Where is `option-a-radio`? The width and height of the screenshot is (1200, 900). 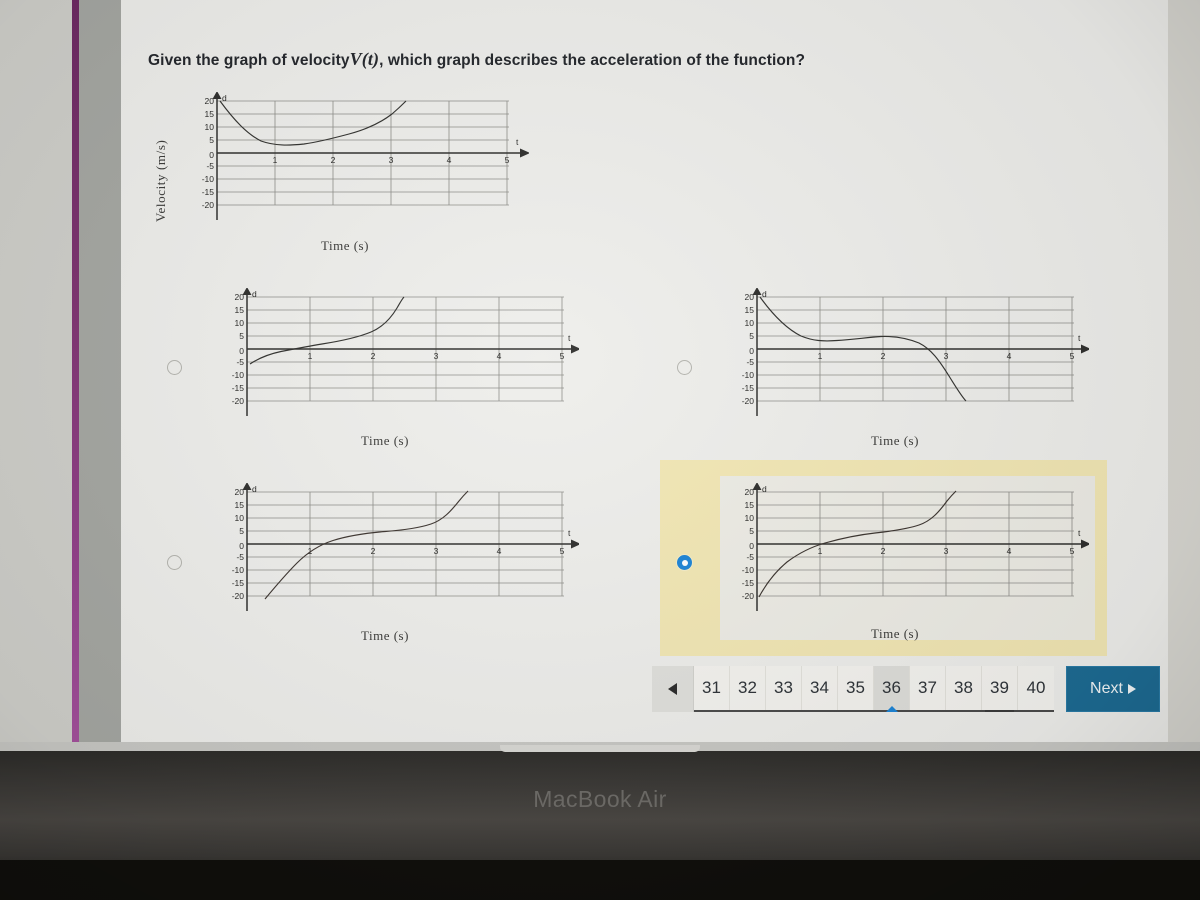 option-a-radio is located at coordinates (174, 367).